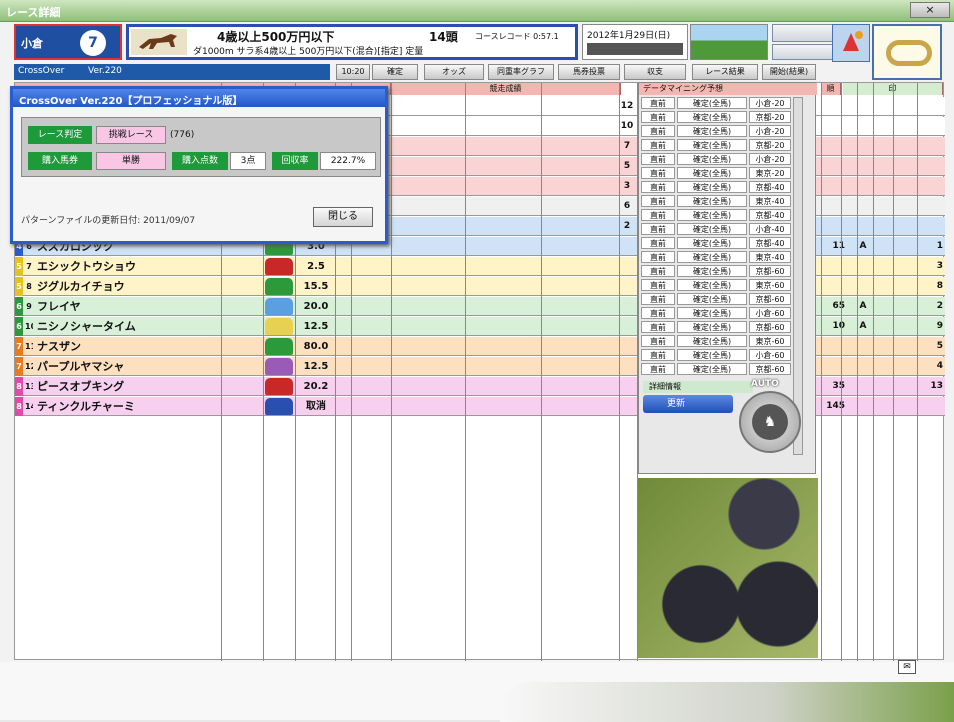 The height and width of the screenshot is (722, 954). Describe the element at coordinates (81, 287) in the screenshot. I see `horse-name: ジグルカイチョウ` at that location.